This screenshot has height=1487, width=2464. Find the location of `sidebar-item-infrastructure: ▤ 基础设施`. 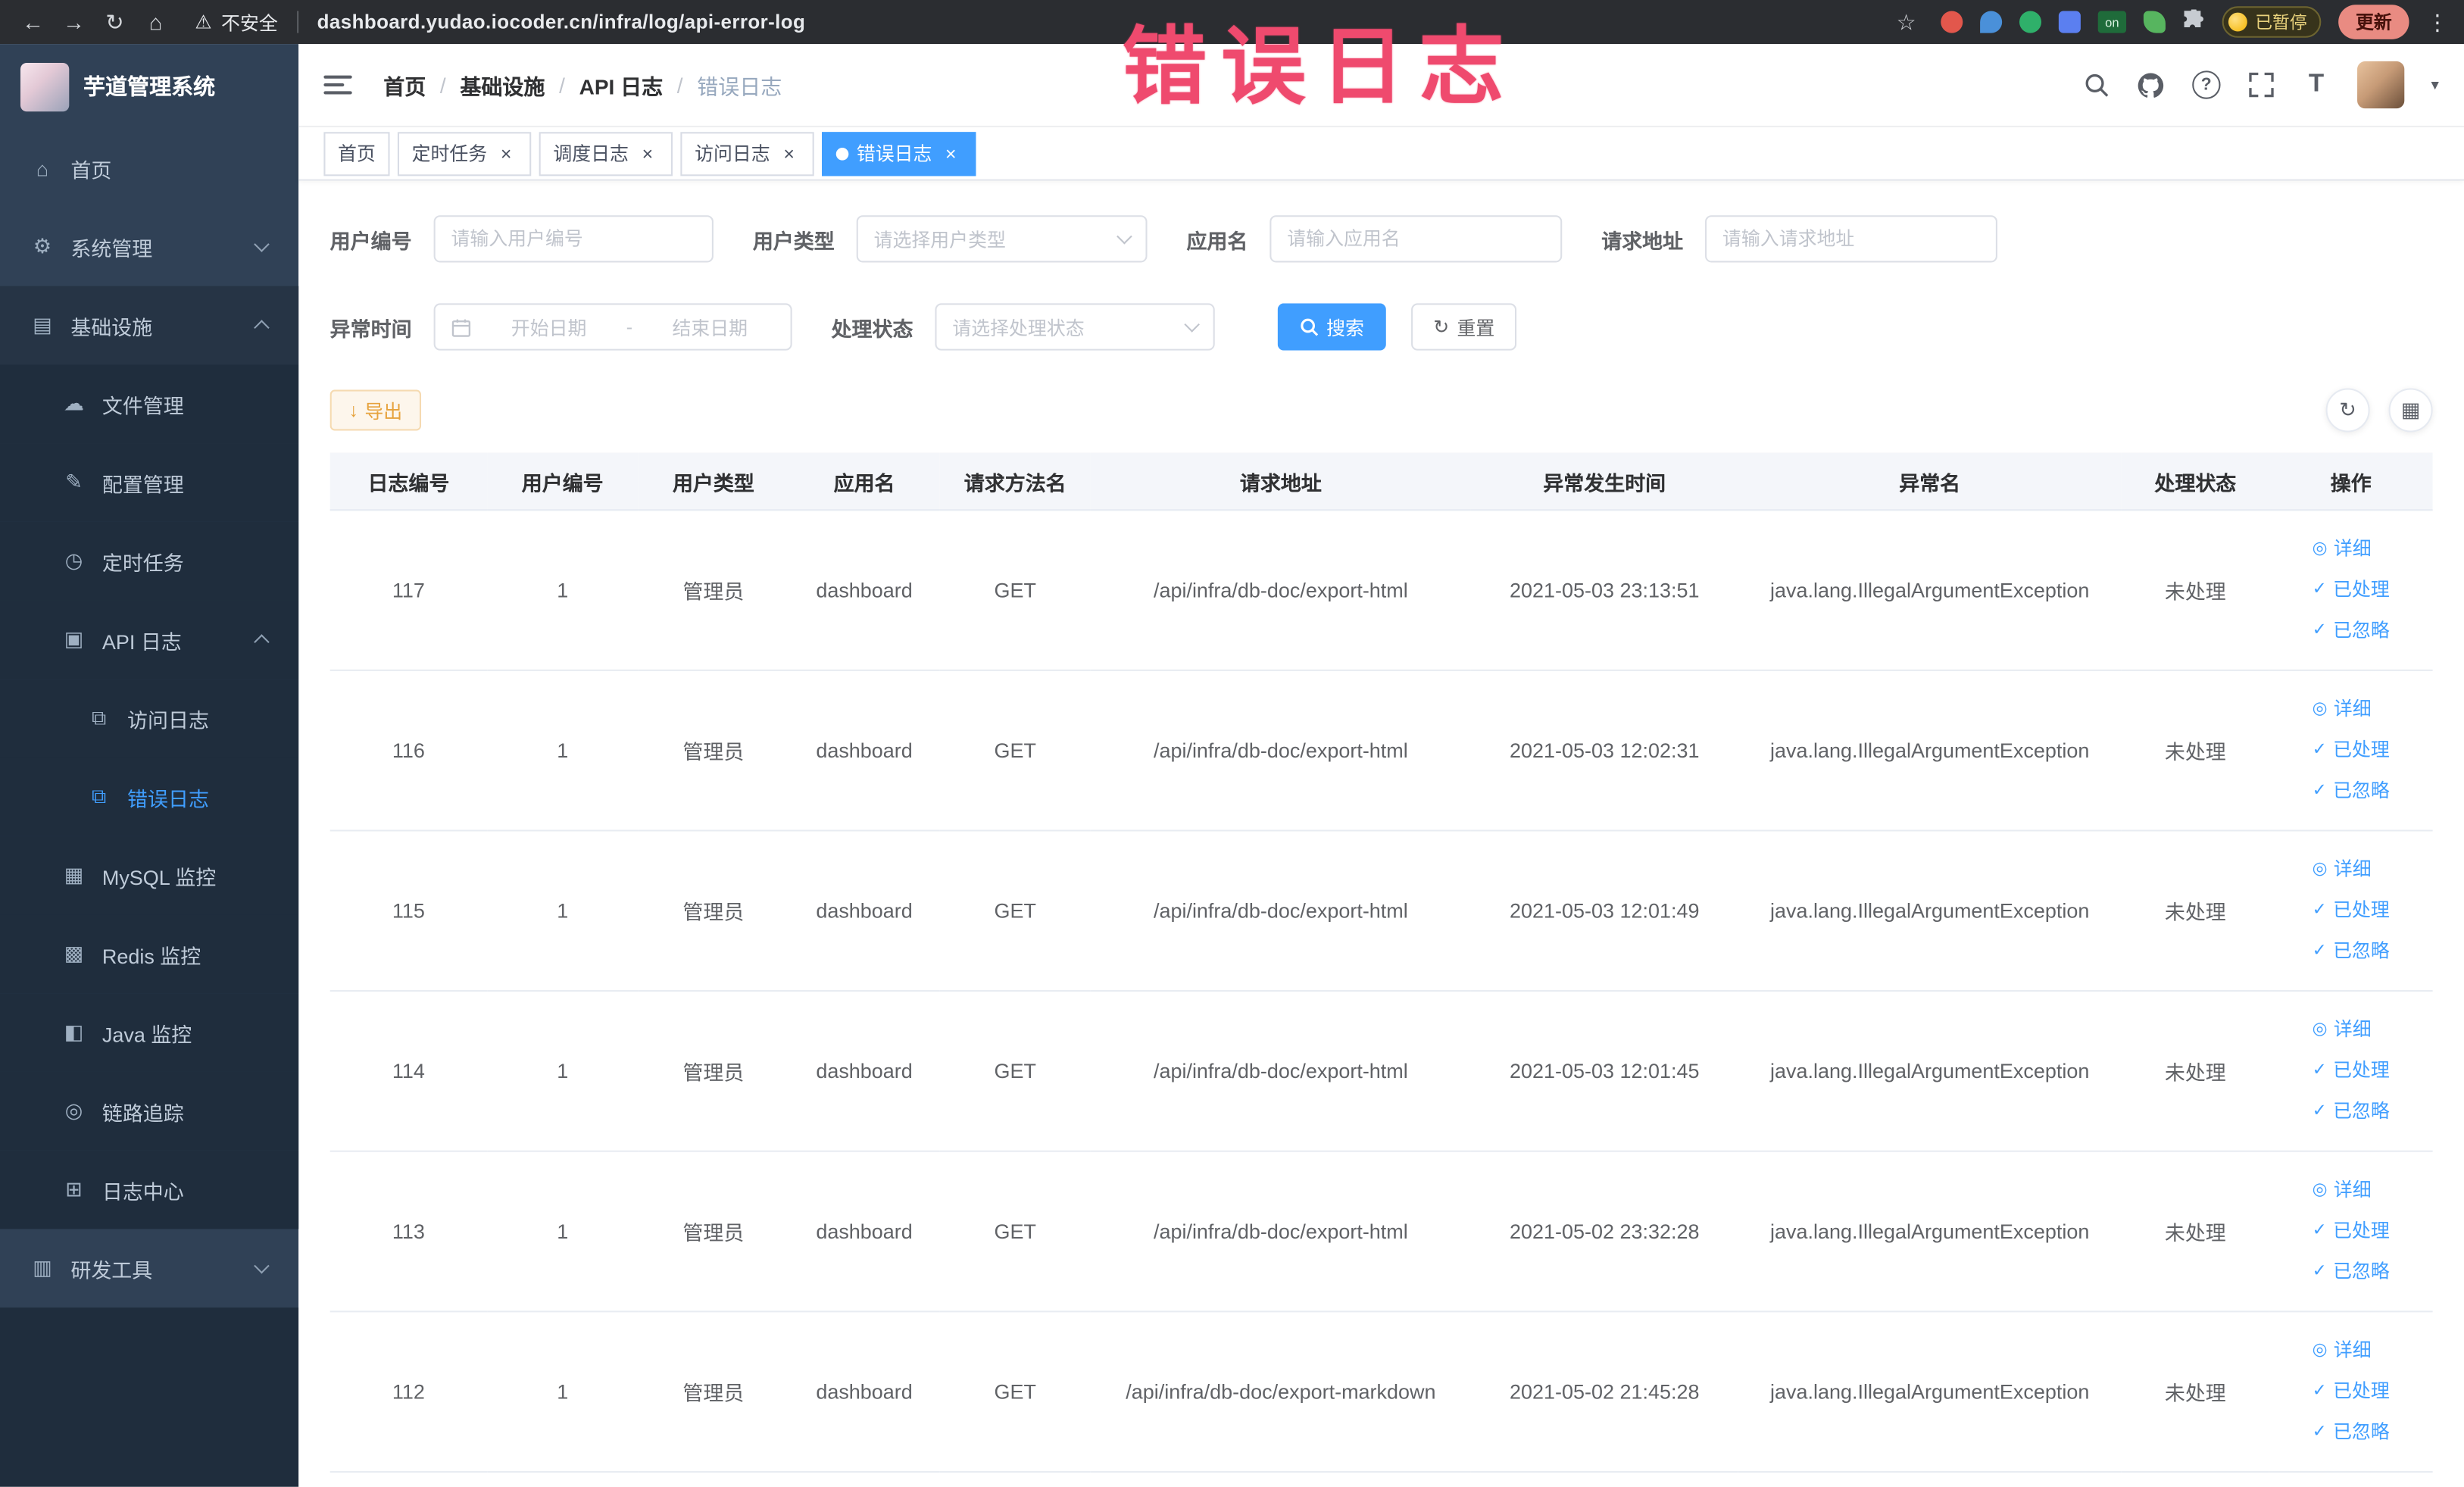

sidebar-item-infrastructure: ▤ 基础设施 is located at coordinates (149, 325).